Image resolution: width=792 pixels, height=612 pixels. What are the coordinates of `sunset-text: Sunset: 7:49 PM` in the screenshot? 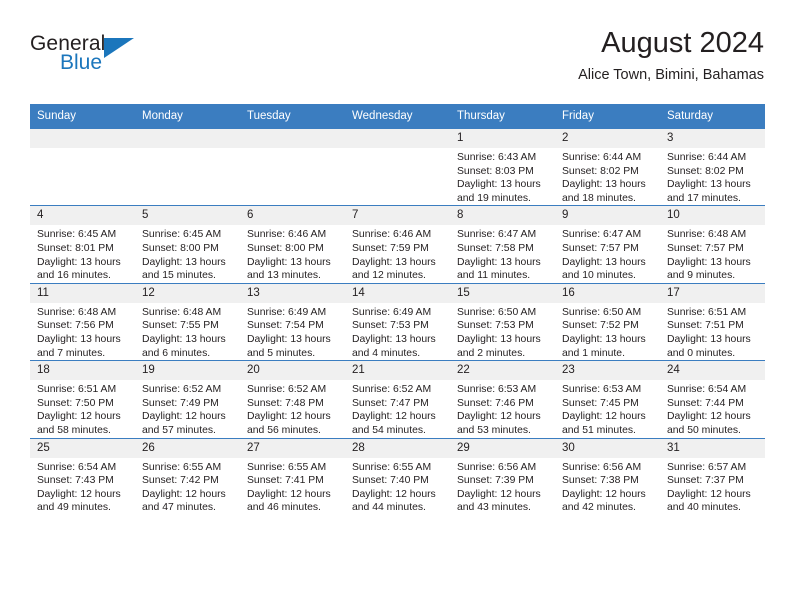 It's located at (180, 403).